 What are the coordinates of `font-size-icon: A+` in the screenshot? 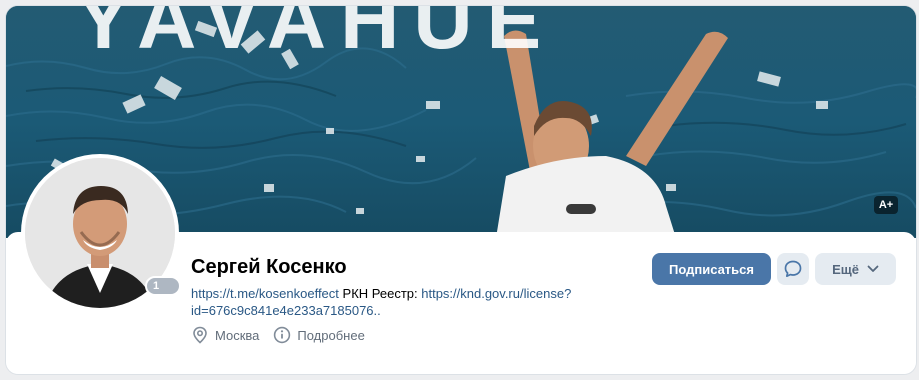 It's located at (886, 205).